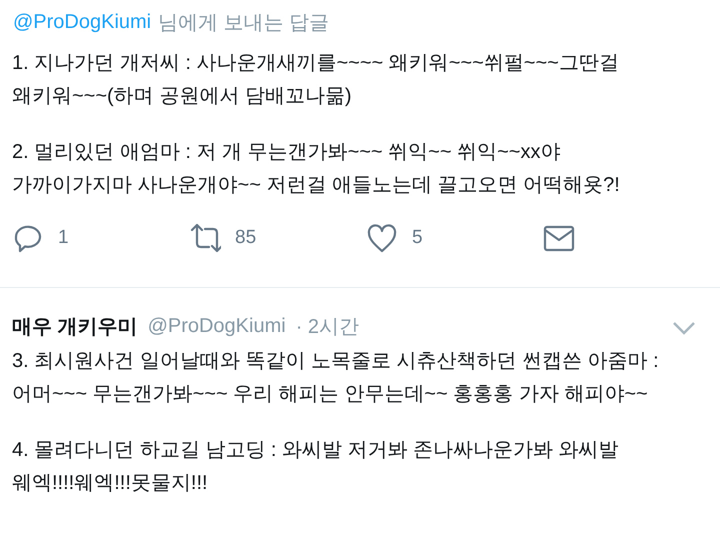  What do you see at coordinates (63, 238) in the screenshot?
I see `action-count: 1` at bounding box center [63, 238].